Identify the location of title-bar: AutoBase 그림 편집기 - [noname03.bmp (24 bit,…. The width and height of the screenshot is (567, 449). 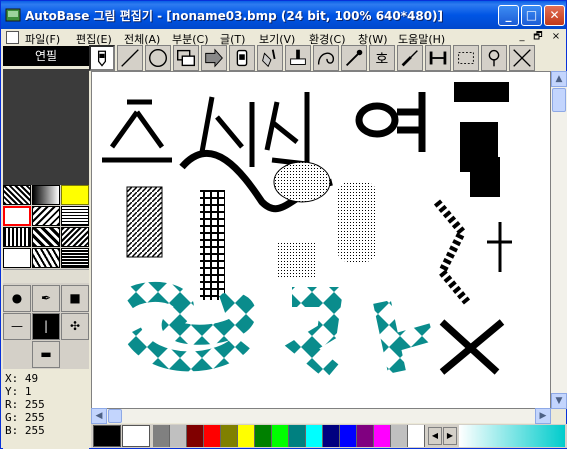
(283, 15).